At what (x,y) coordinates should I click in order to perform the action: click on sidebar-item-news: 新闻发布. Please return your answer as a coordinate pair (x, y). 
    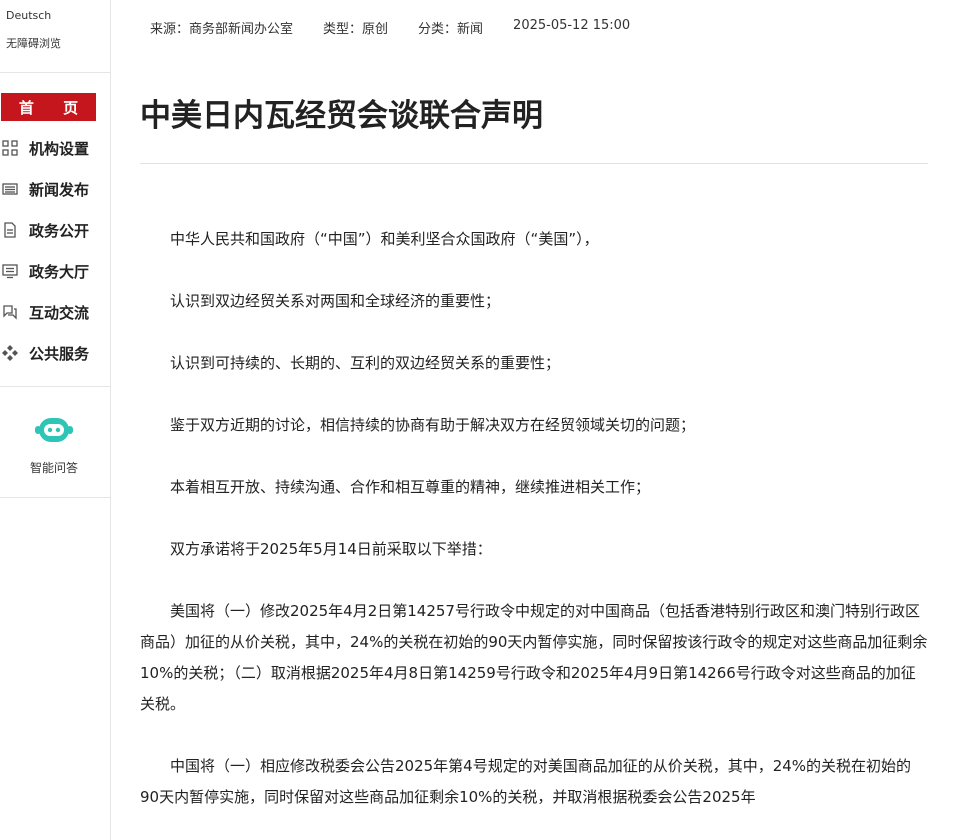
    Looking at the image, I should click on (55, 189).